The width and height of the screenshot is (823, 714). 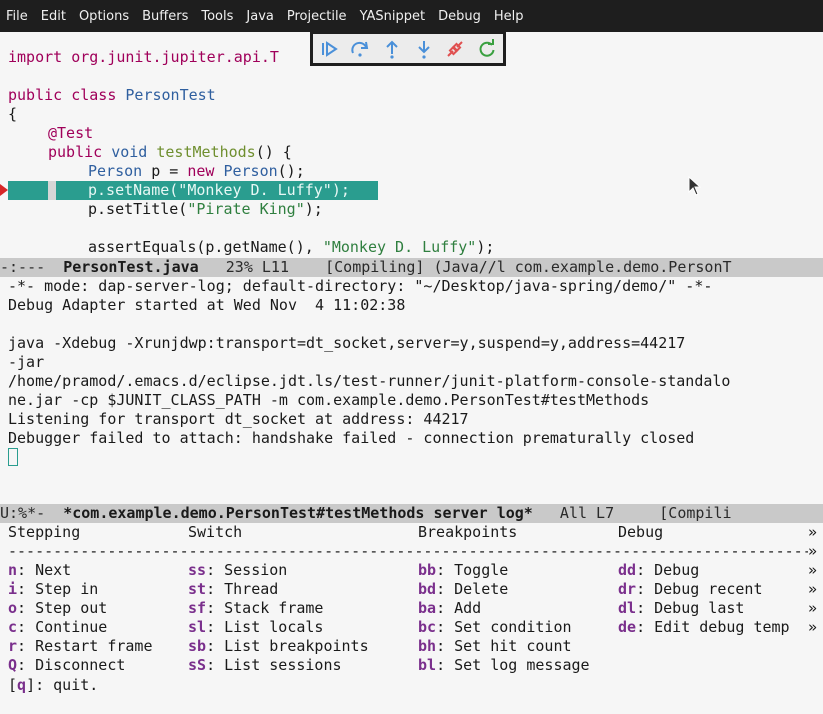 What do you see at coordinates (219, 190) in the screenshot?
I see `code-line-8-current: p.setName("Monkey D. Luffy");` at bounding box center [219, 190].